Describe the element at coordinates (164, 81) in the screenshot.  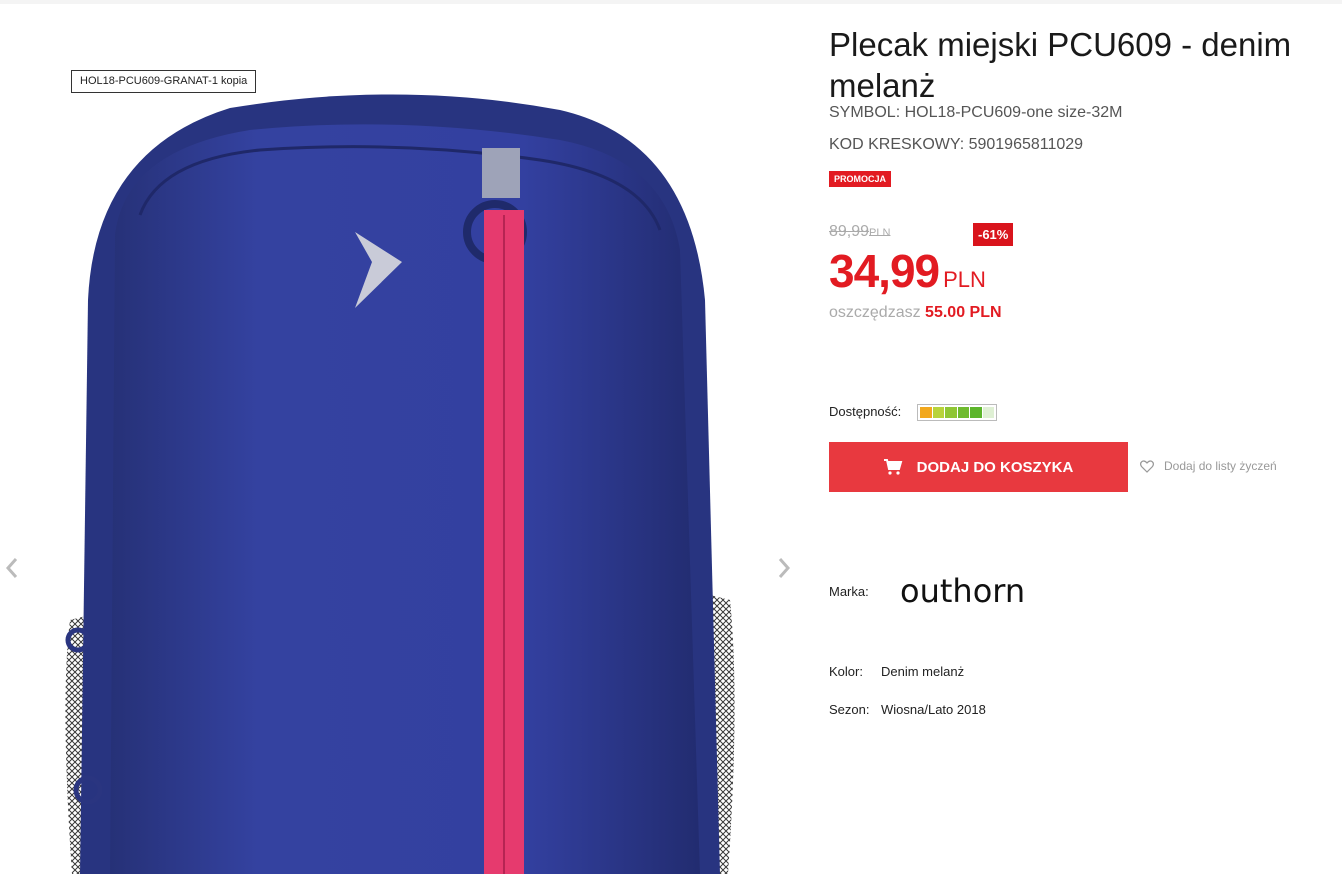
I see `image-caption: HOL18-PCU609-GRANAT-1 kopia` at that location.